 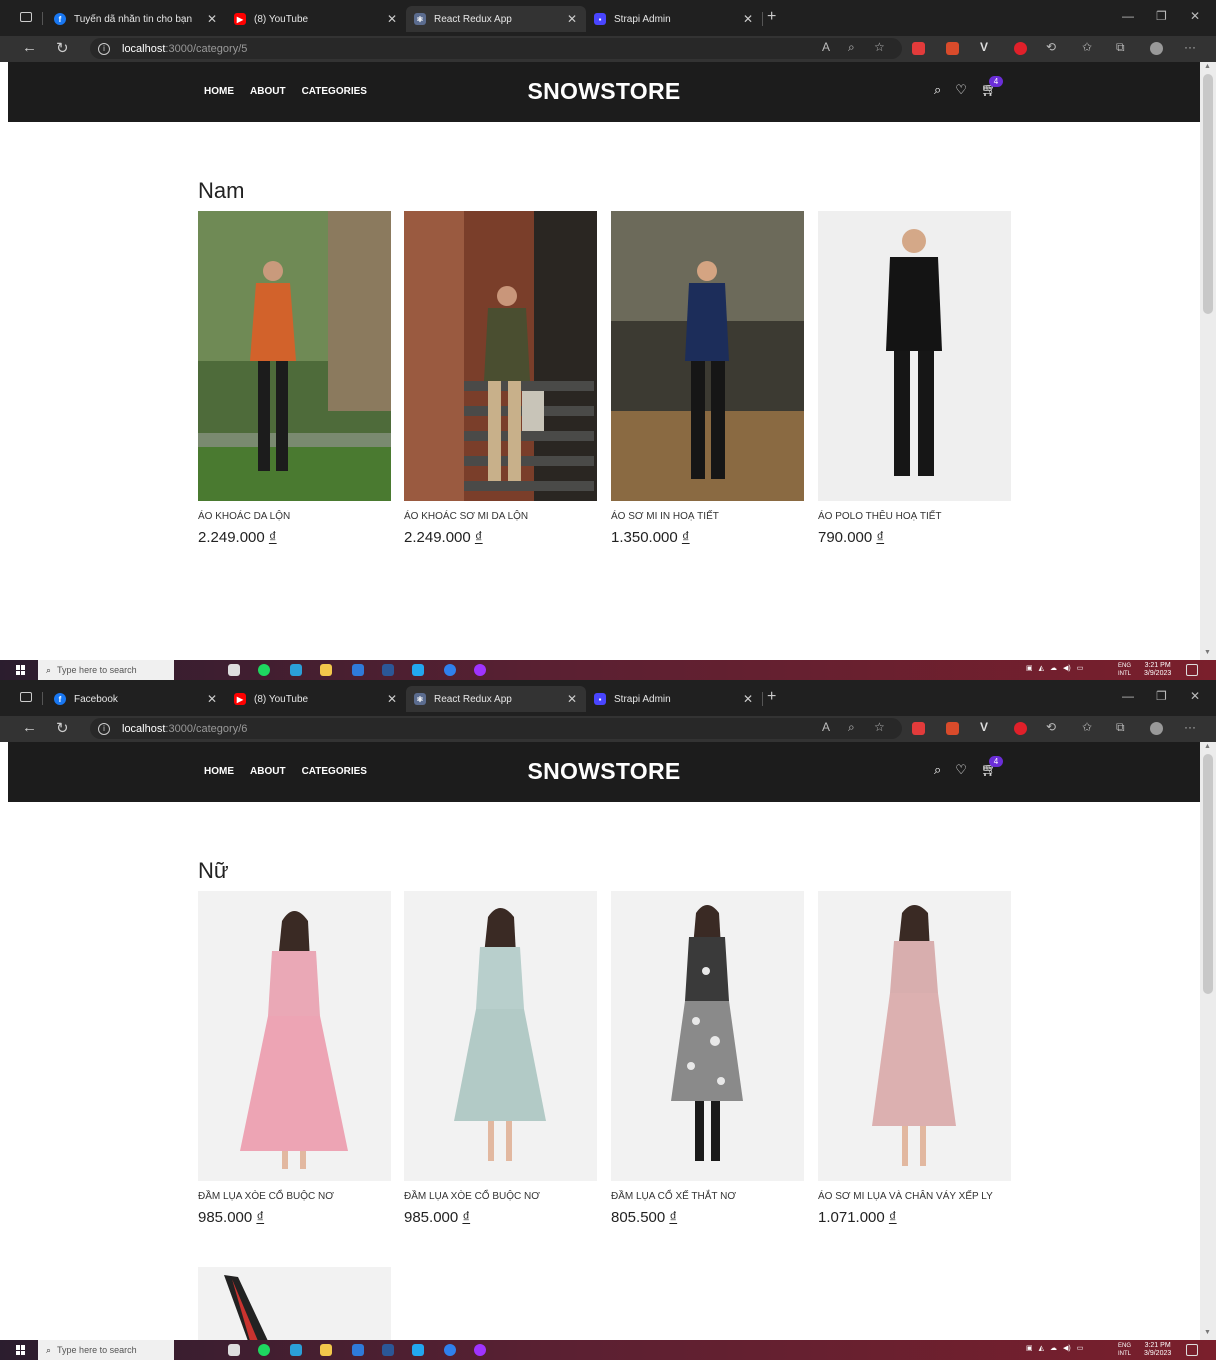 What do you see at coordinates (316, 699) in the screenshot?
I see `tab-youtube: ▶ (8) YouTube ✕` at bounding box center [316, 699].